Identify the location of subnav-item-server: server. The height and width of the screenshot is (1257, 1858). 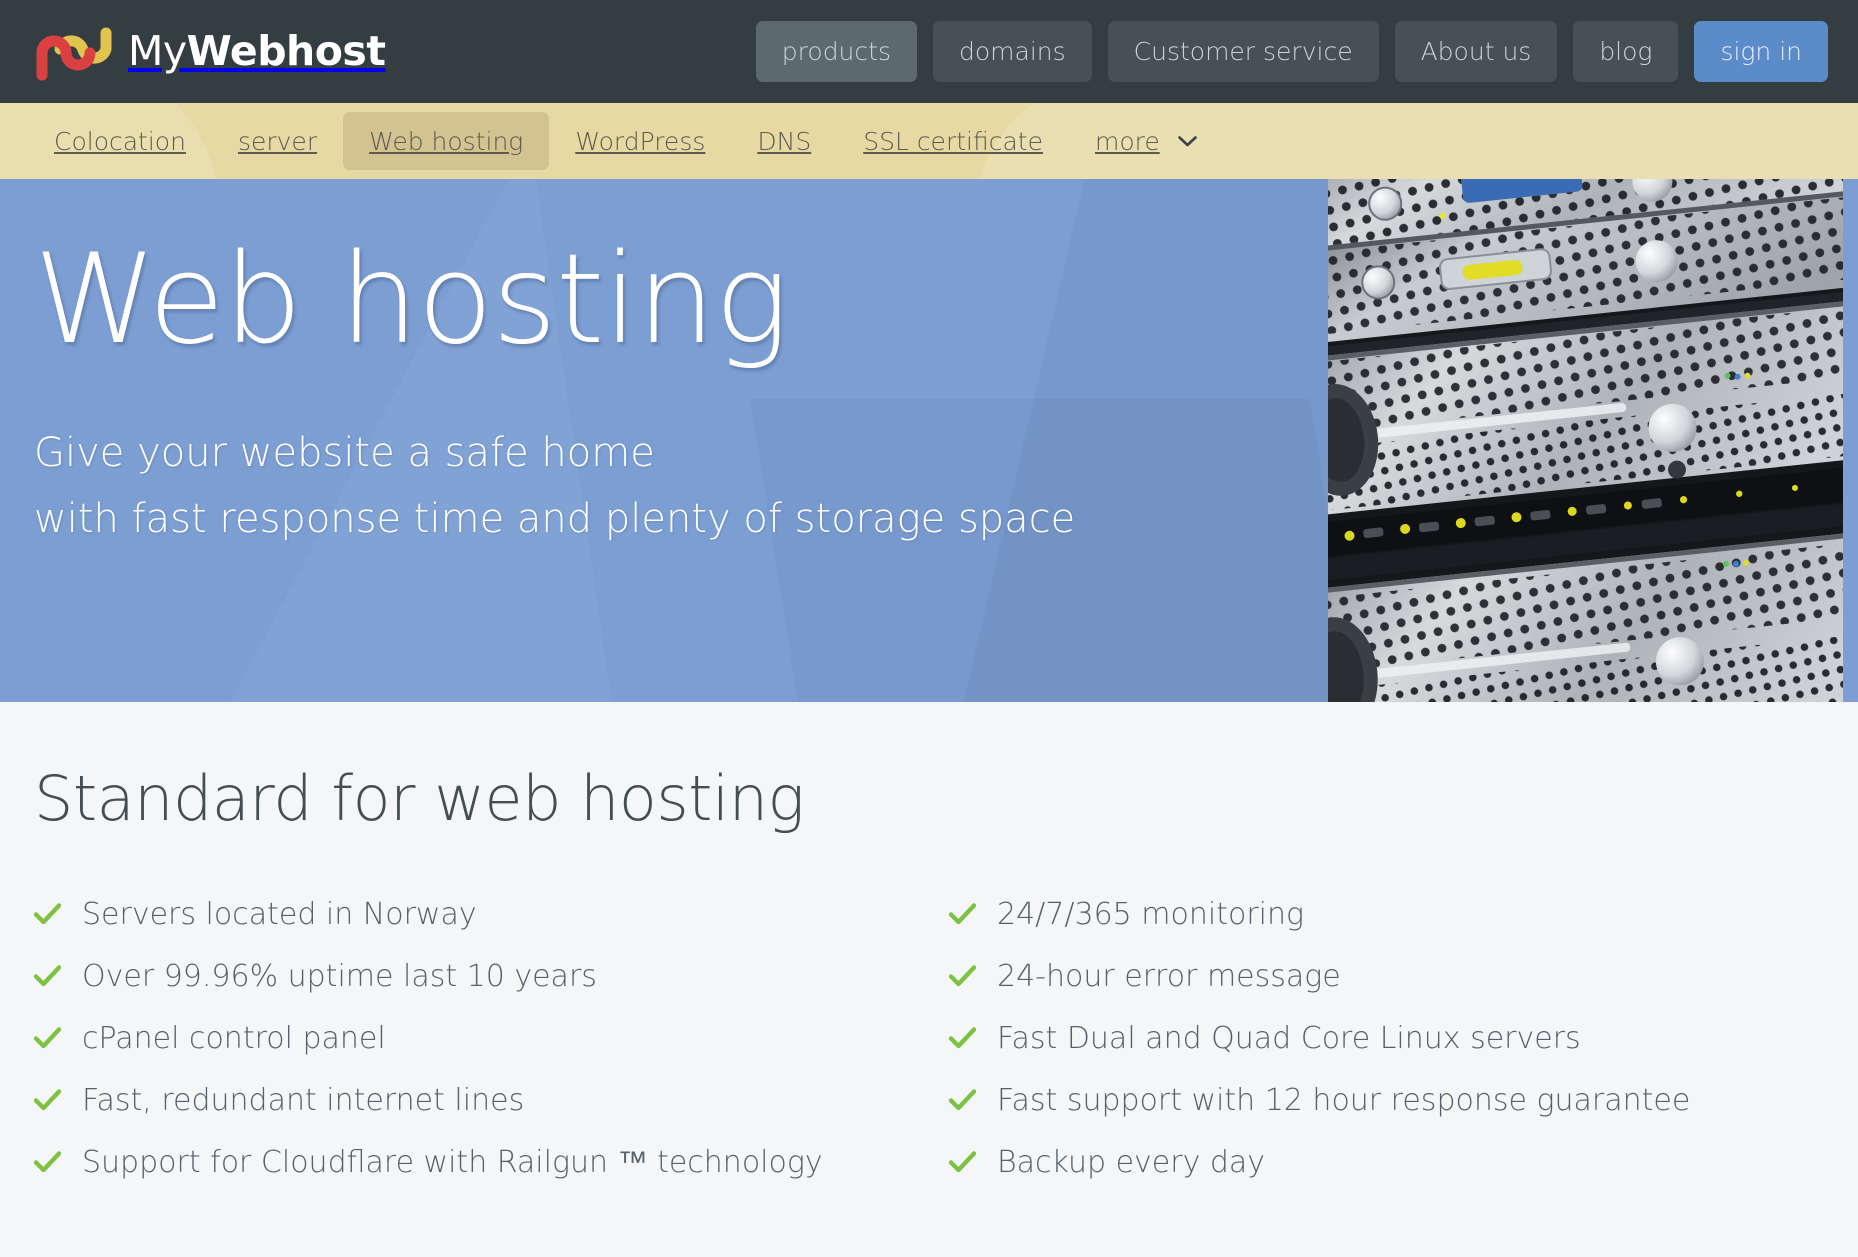
(277, 141).